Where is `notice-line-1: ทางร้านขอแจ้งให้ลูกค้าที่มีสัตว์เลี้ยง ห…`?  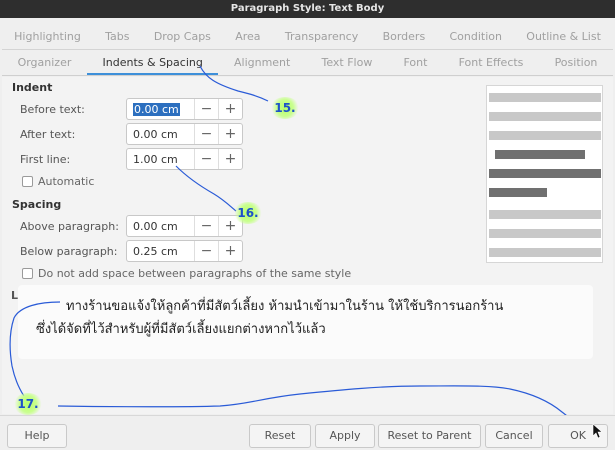 notice-line-1: ทางร้านขอแจ้งให้ลูกค้าที่มีสัตว์เลี้ยง ห… is located at coordinates (285, 306).